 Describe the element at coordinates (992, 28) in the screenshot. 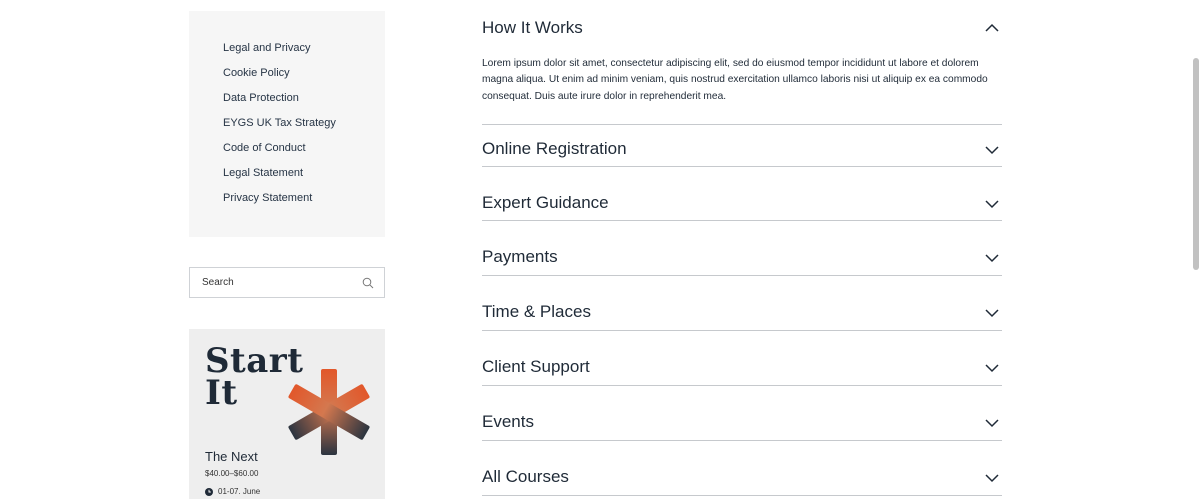

I see `chevron-up-icon` at that location.